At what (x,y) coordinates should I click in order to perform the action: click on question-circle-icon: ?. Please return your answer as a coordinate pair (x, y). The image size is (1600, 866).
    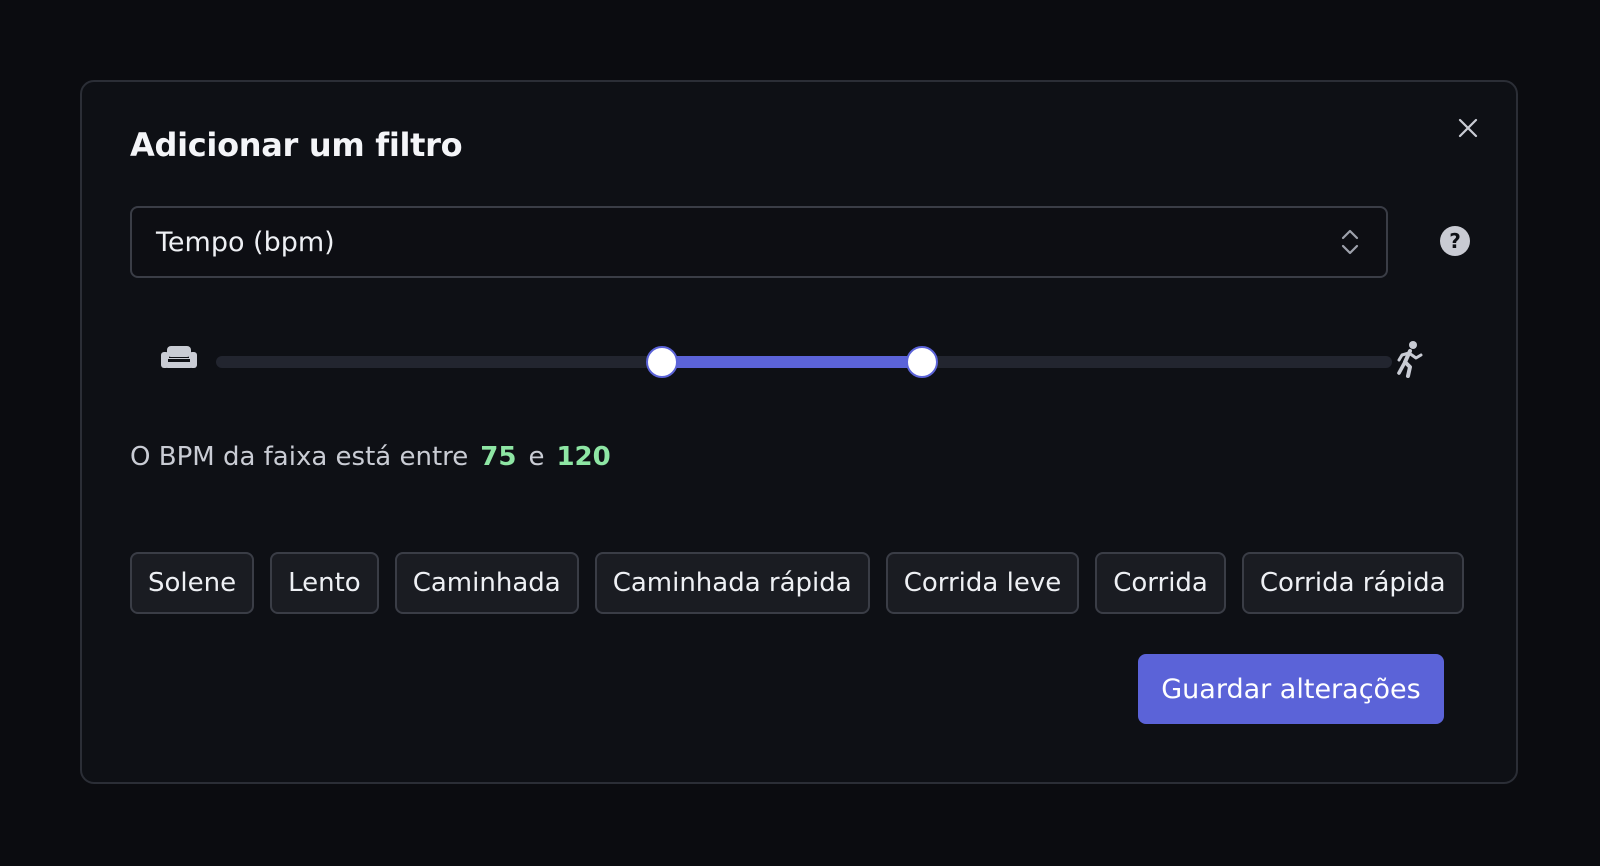
    Looking at the image, I should click on (1455, 241).